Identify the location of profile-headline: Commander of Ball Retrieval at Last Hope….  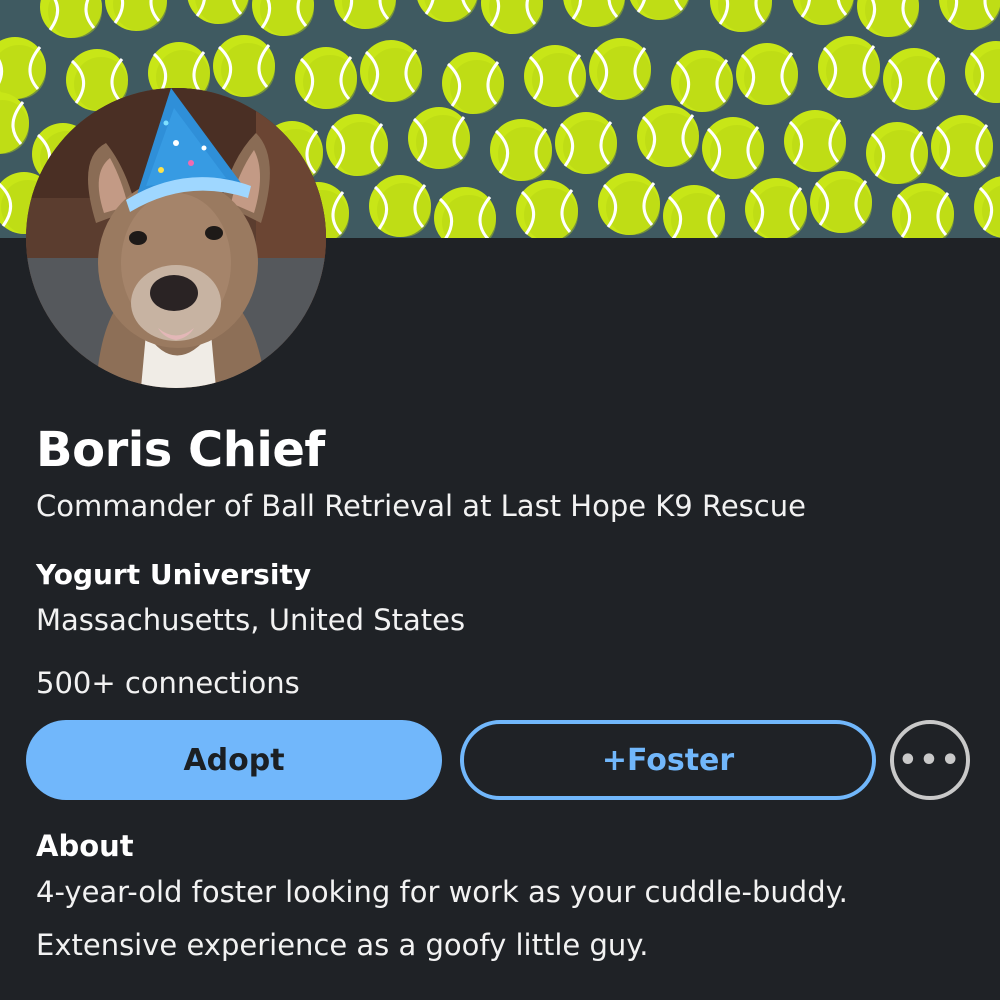
(421, 506).